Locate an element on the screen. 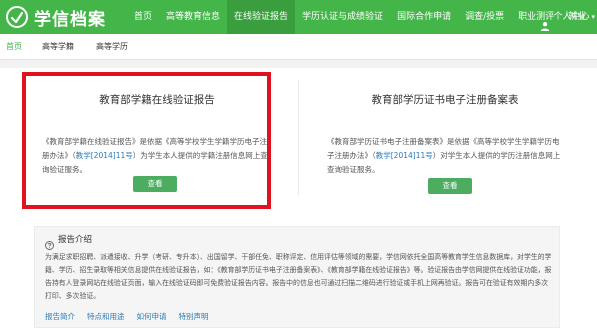 This screenshot has height=328, width=597. user-icon is located at coordinates (545, 21).